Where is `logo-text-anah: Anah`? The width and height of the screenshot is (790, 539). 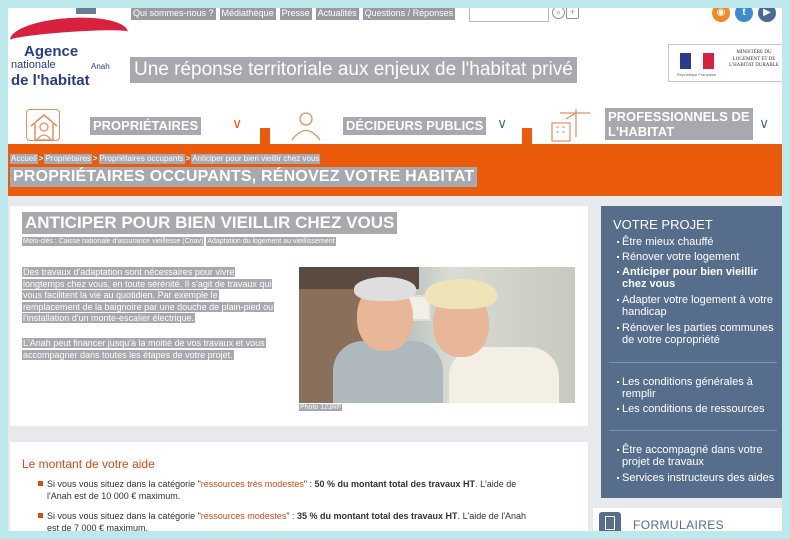
logo-text-anah: Anah is located at coordinates (100, 66).